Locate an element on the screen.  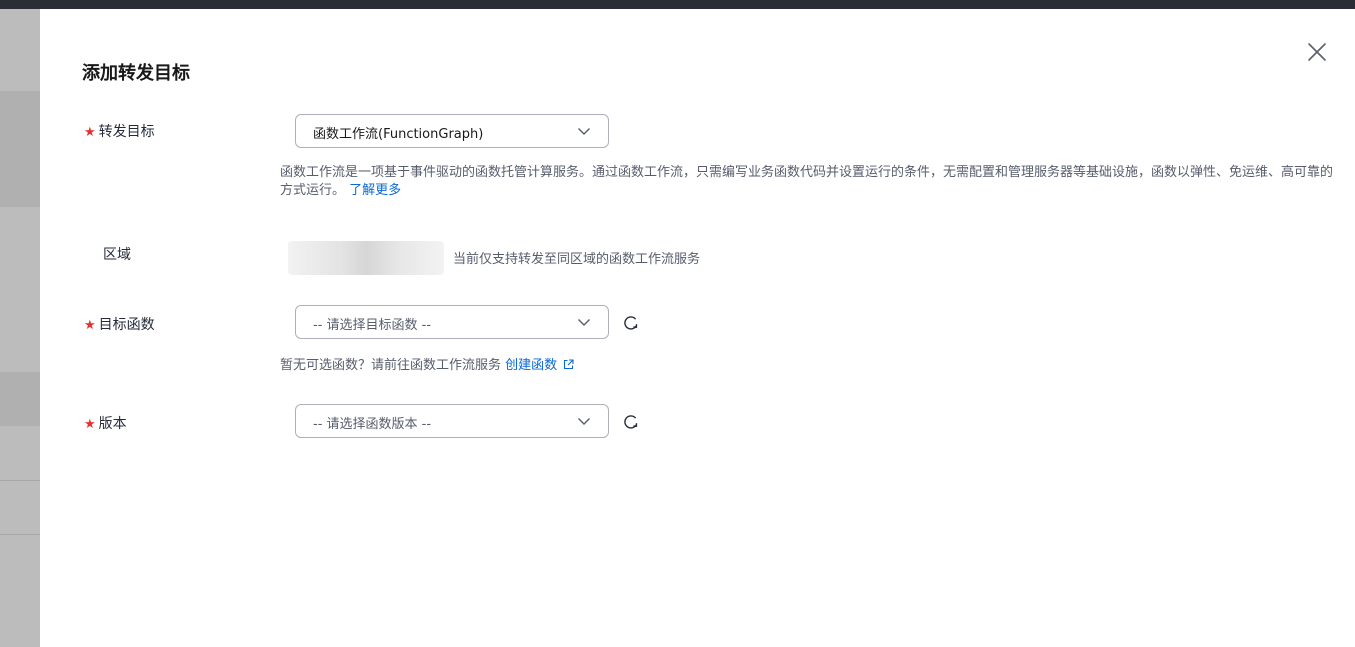
version-refresh-button is located at coordinates (631, 422).